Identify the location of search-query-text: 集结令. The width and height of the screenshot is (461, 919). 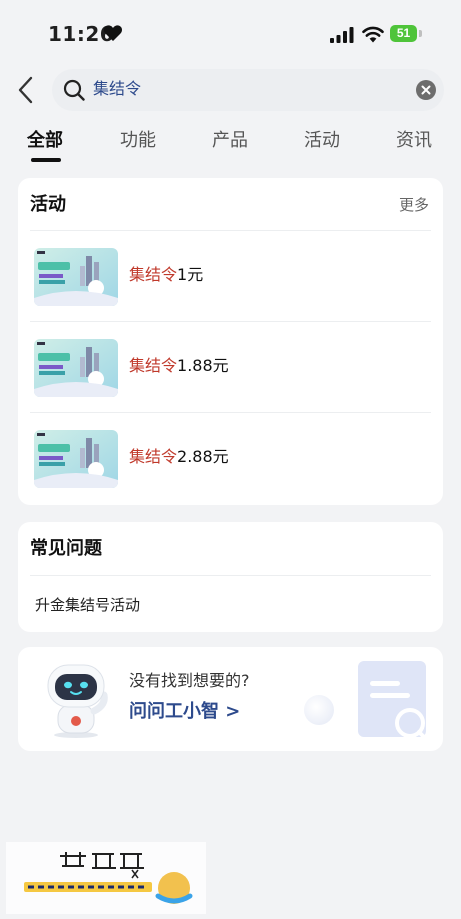
(117, 89).